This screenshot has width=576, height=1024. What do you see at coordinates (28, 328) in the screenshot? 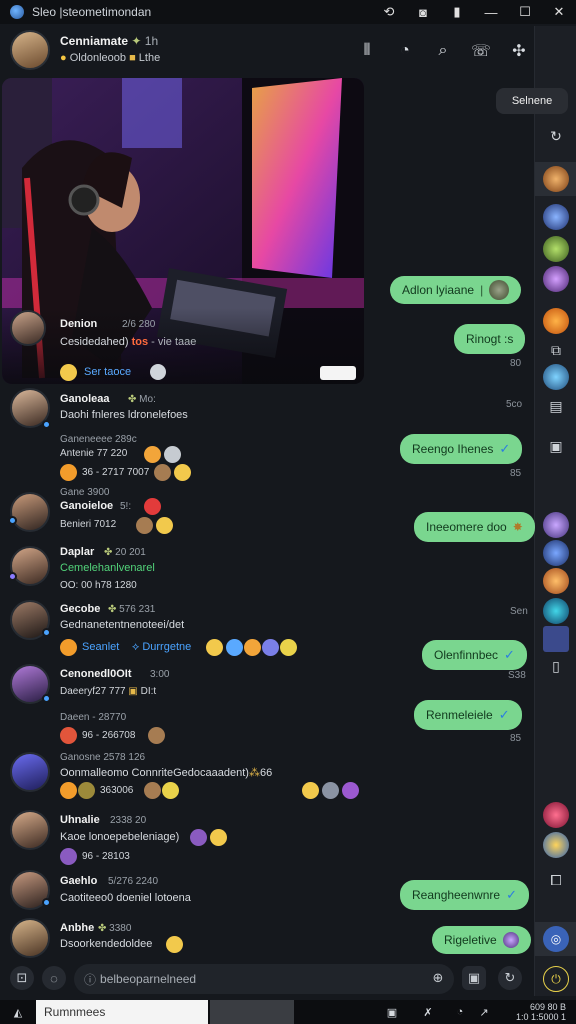
I see `media-author-avatar` at bounding box center [28, 328].